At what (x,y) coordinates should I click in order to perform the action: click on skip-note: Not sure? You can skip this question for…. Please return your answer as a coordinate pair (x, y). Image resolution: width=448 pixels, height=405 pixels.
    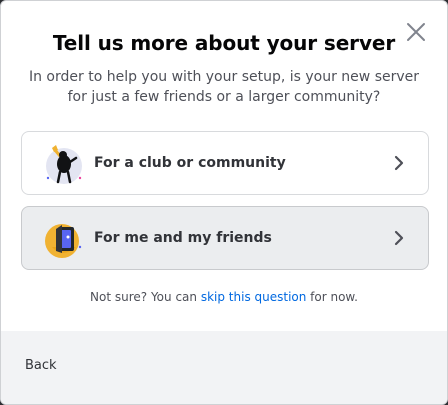
    Looking at the image, I should click on (224, 297).